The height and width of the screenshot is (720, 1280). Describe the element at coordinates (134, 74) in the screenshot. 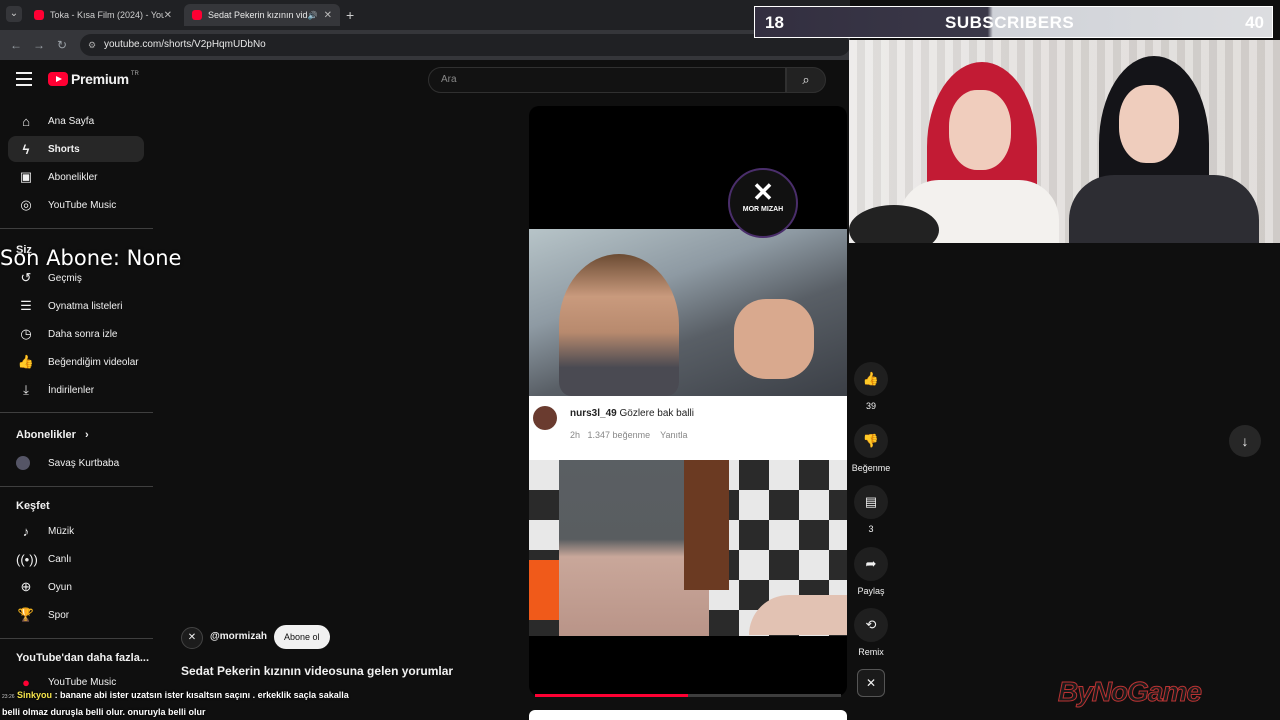

I see `logo-country: TR` at that location.